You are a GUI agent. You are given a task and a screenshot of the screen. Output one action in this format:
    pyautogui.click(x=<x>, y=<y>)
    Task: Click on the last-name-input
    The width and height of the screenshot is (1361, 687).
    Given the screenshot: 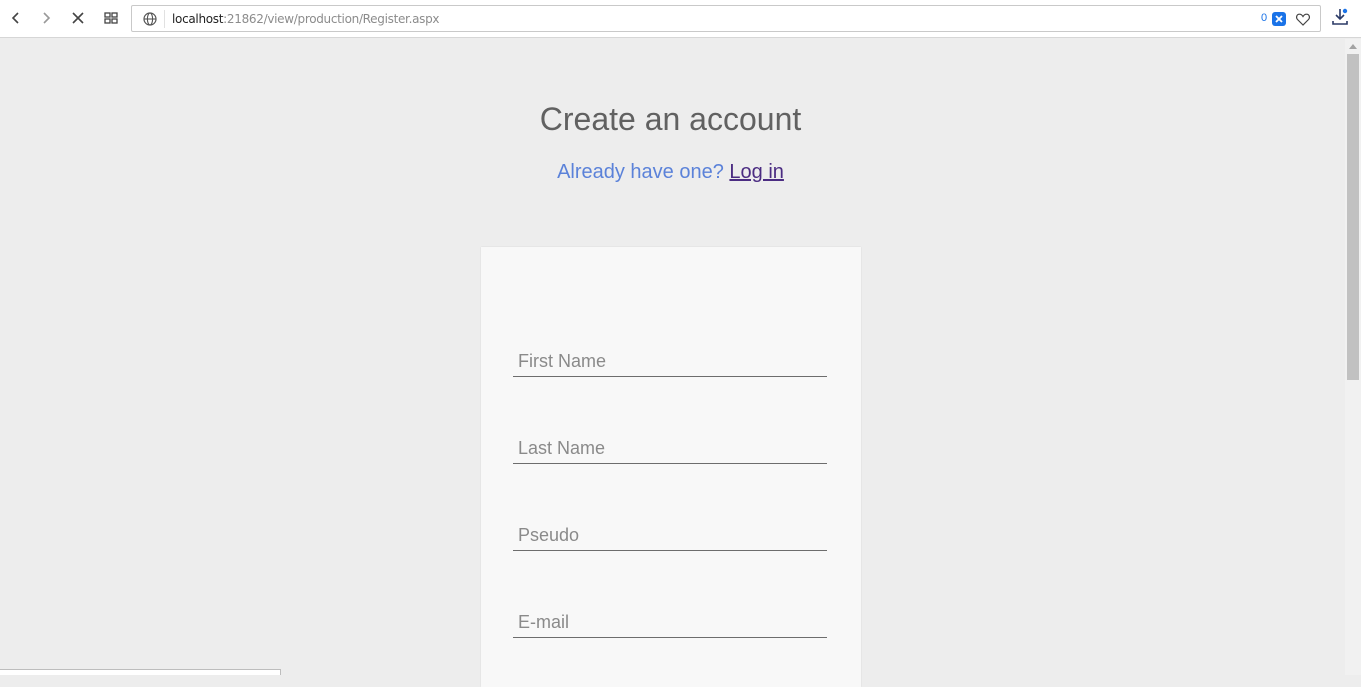 What is the action you would take?
    pyautogui.click(x=670, y=448)
    